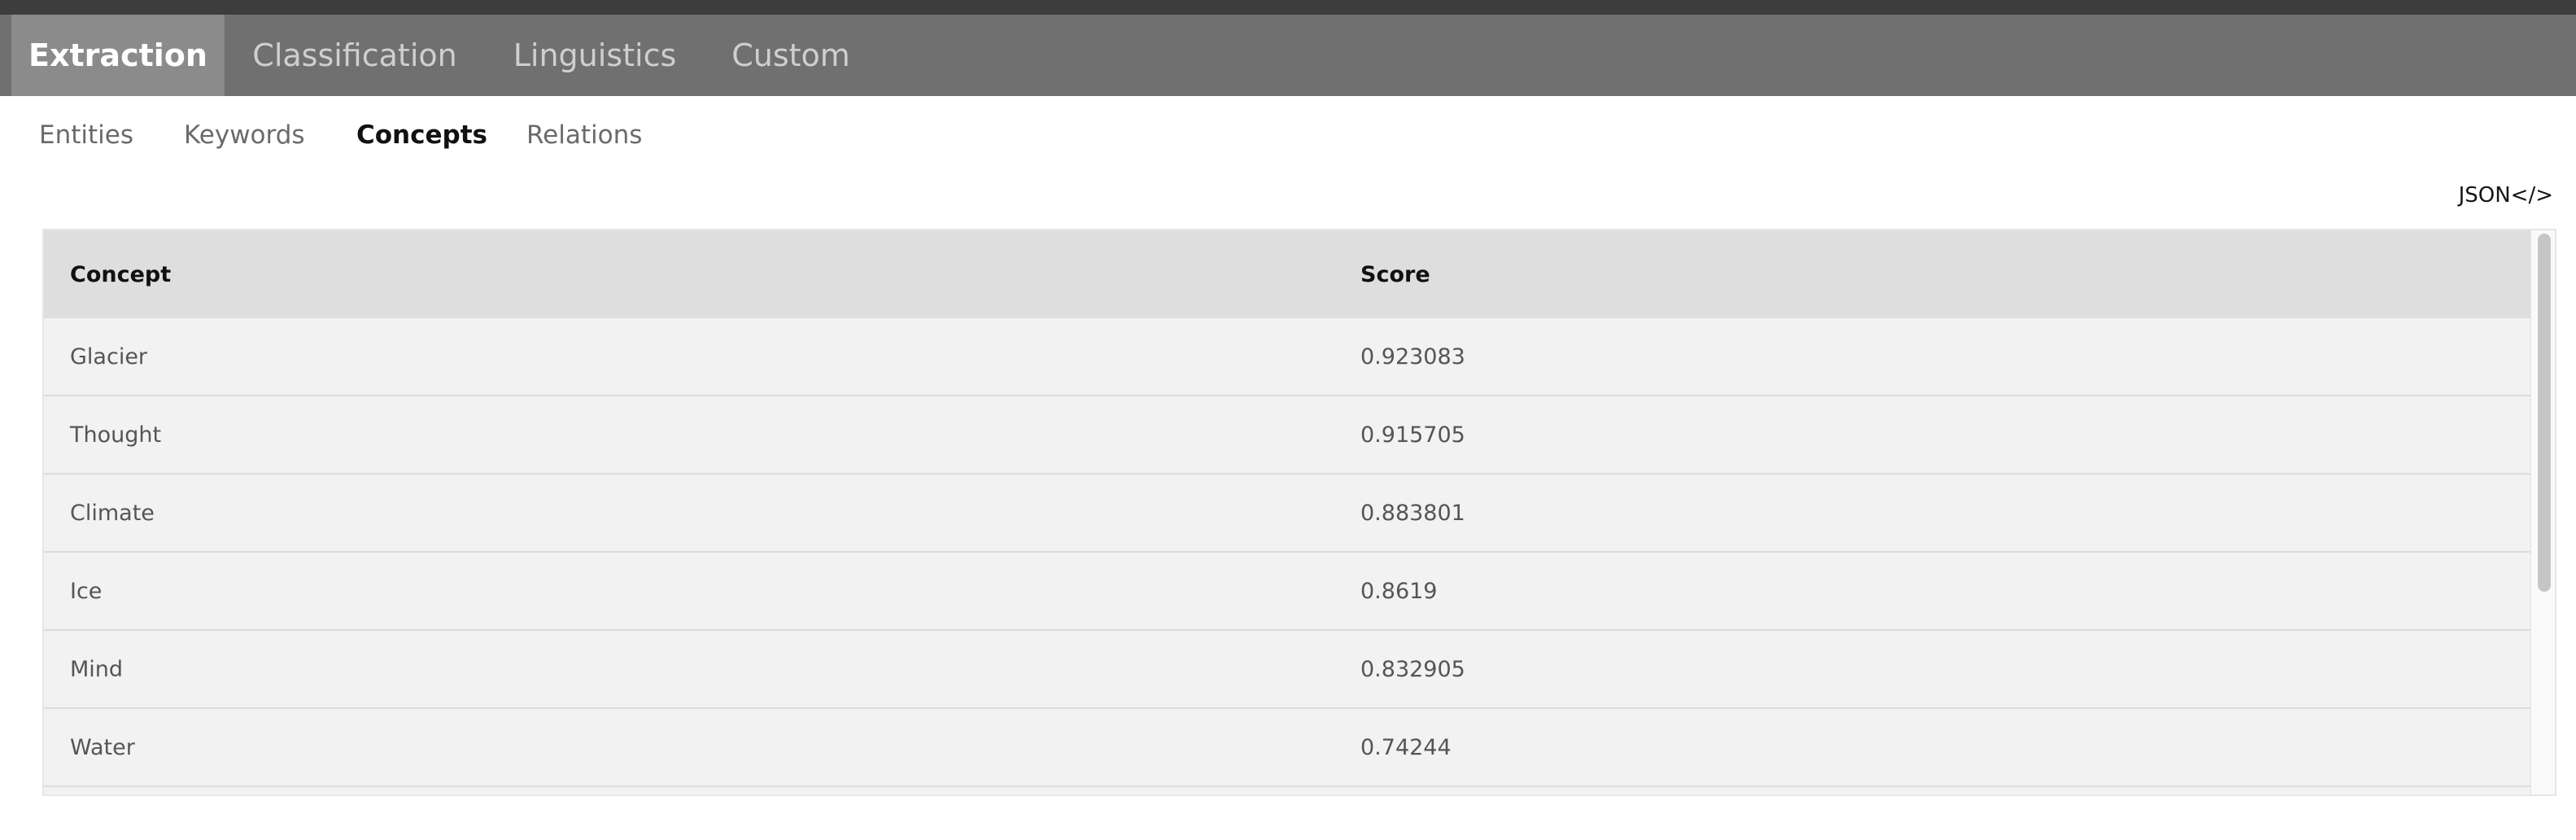 This screenshot has width=2576, height=840. What do you see at coordinates (97, 669) in the screenshot?
I see `concept-cell: Mind` at bounding box center [97, 669].